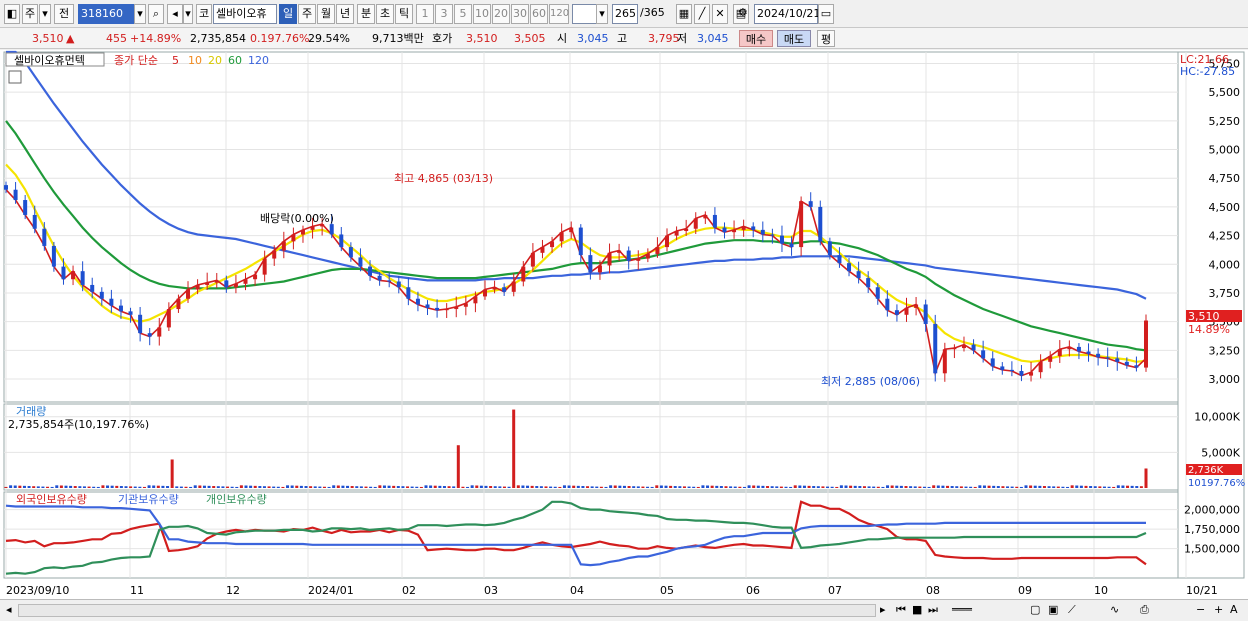  I want to click on period-second-button: 초, so click(385, 14).